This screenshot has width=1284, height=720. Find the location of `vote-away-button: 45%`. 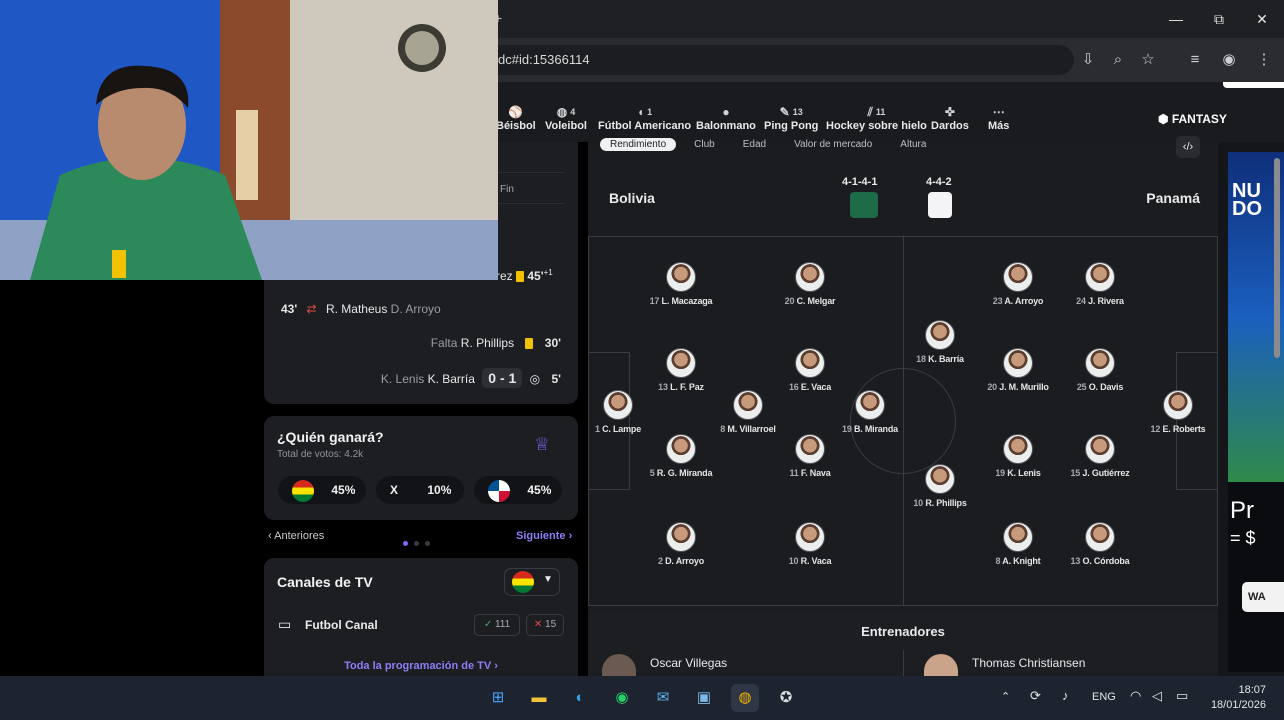

vote-away-button: 45% is located at coordinates (518, 490).